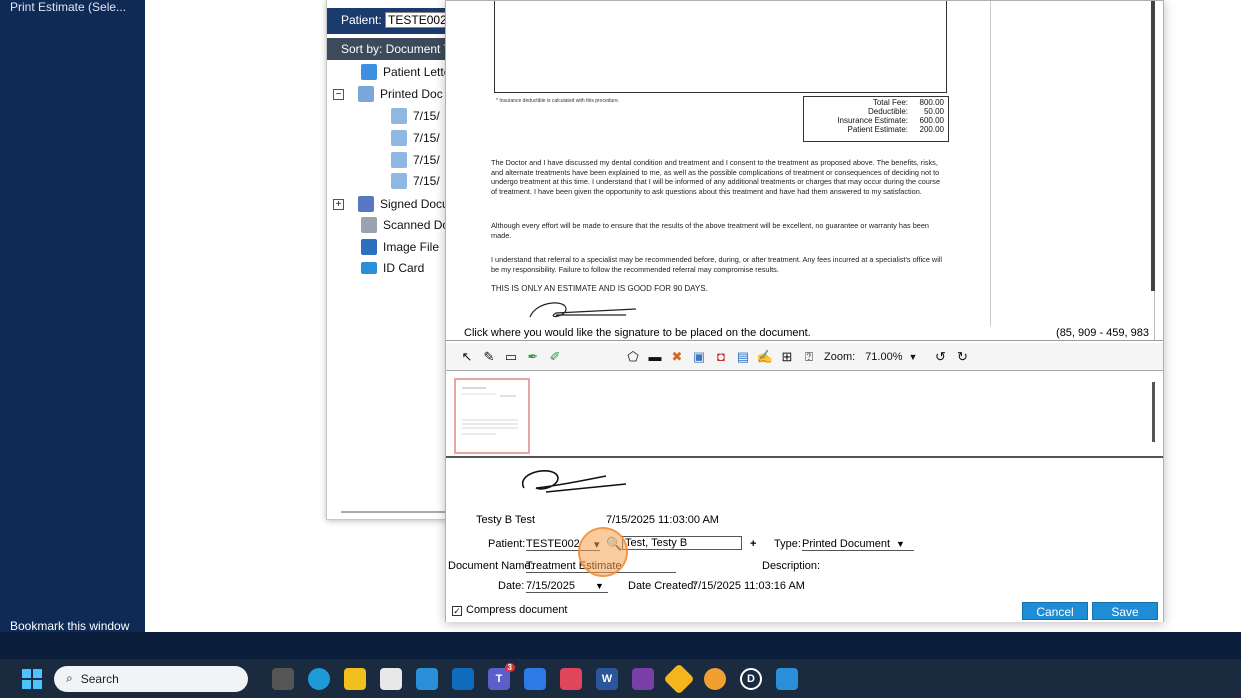 Image resolution: width=1241 pixels, height=698 pixels. Describe the element at coordinates (1153, 146) in the screenshot. I see `preview-scrollbar` at that location.